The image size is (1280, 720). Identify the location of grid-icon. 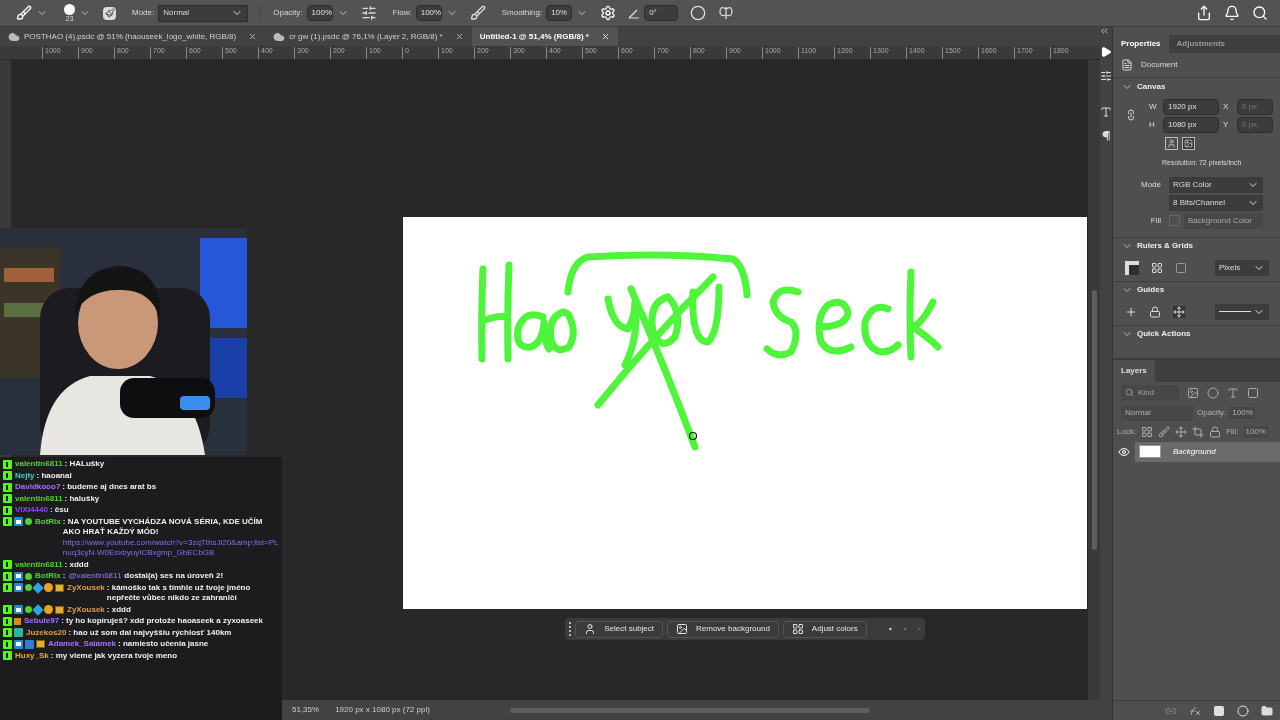
(1157, 267).